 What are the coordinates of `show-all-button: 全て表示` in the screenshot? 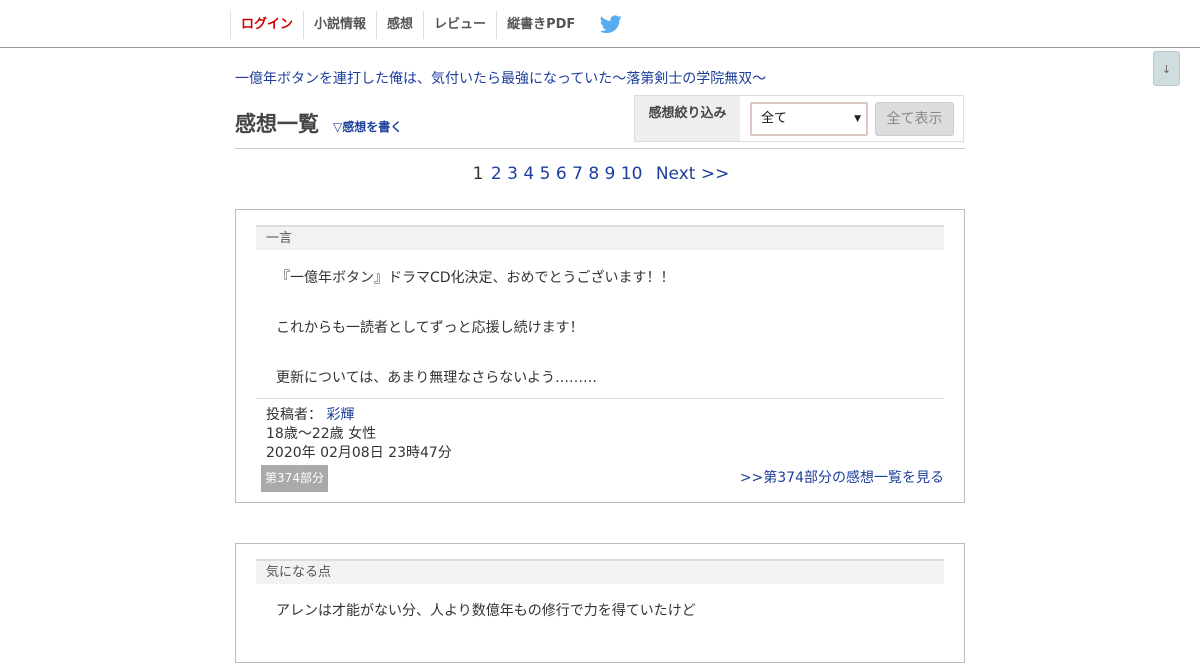 It's located at (914, 119).